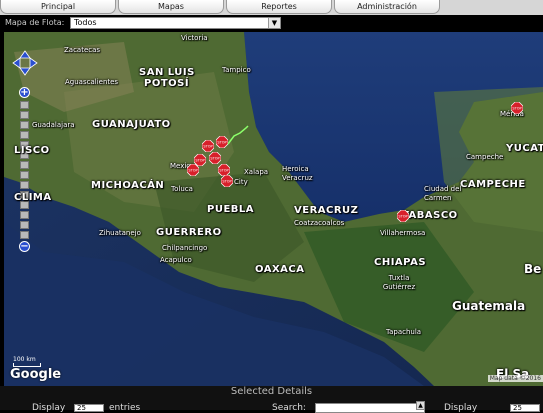 This screenshot has width=543, height=413. What do you see at coordinates (167, 83) in the screenshot?
I see `state-label: POTOSÍ` at bounding box center [167, 83].